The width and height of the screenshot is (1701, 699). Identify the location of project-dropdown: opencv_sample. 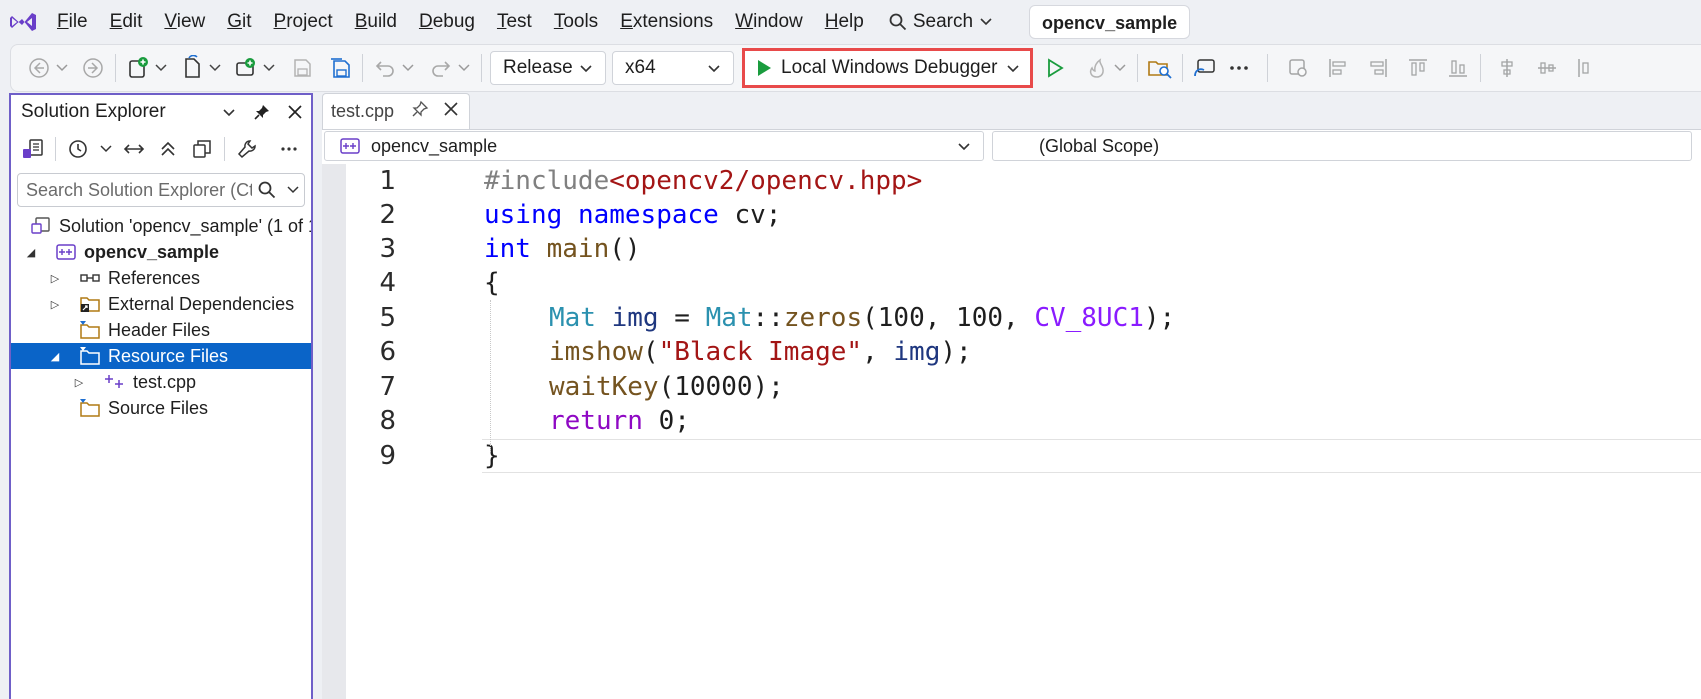
(654, 146).